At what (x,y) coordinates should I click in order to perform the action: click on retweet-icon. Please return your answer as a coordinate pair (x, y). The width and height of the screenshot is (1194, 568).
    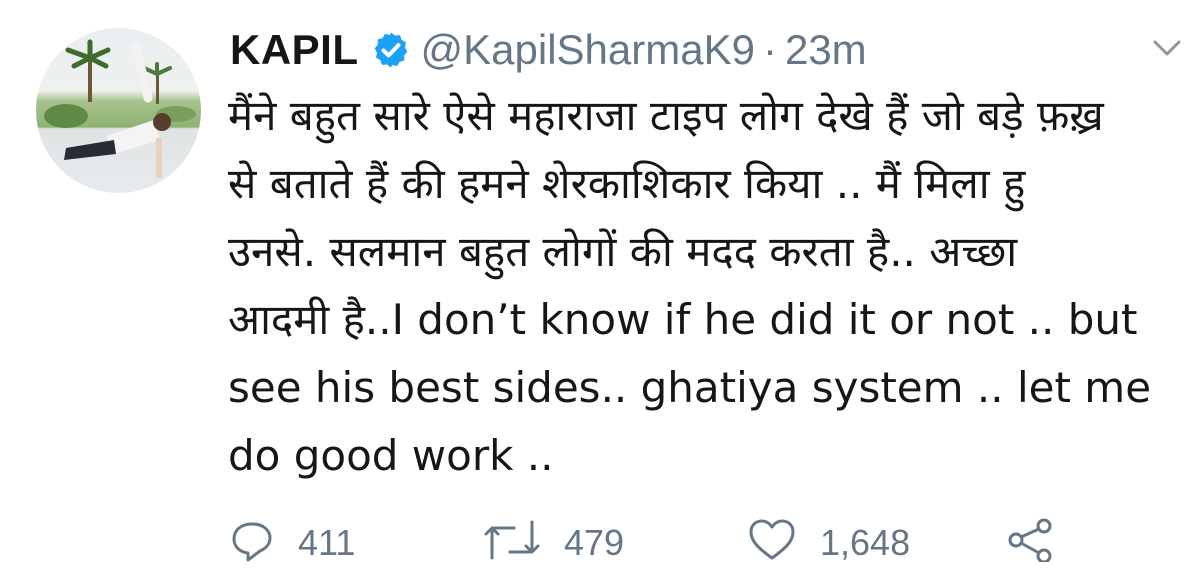
    Looking at the image, I should click on (512, 540).